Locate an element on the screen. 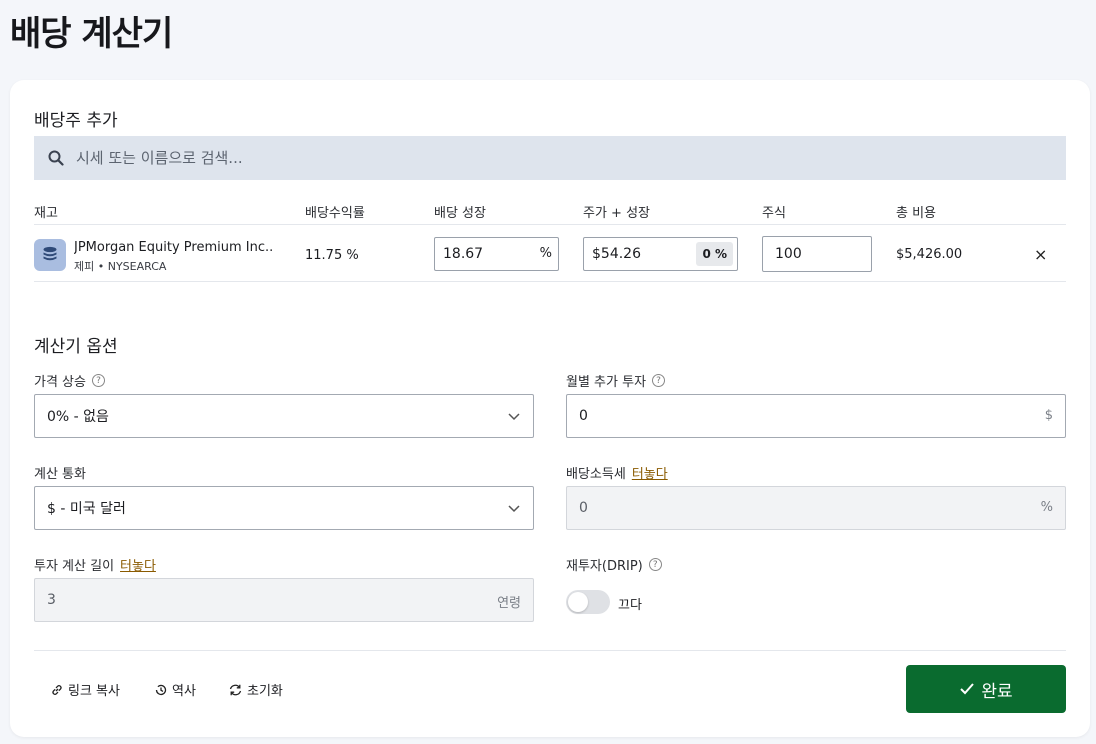 This screenshot has width=1096, height=744. shares-input is located at coordinates (813, 254).